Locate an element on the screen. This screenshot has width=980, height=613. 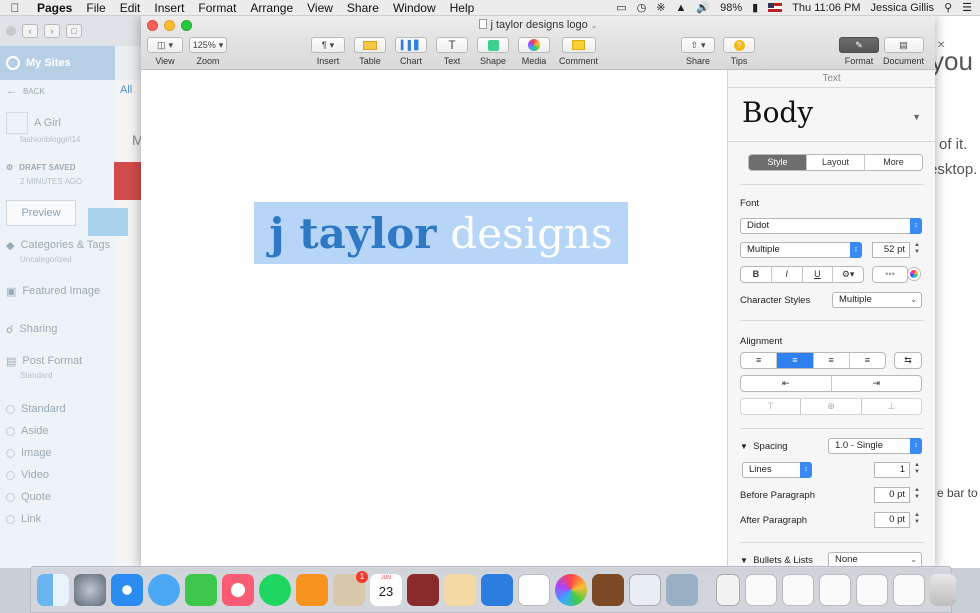
media-button is located at coordinates (534, 45).